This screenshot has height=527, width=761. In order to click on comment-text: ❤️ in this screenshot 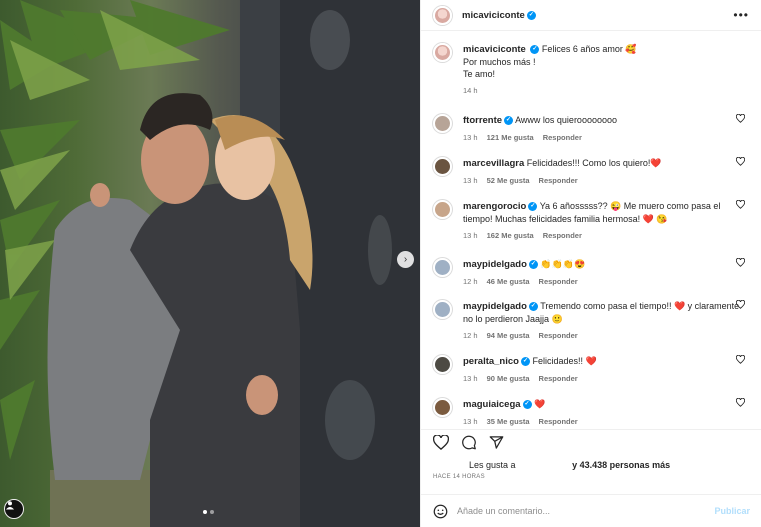, I will do `click(540, 404)`.